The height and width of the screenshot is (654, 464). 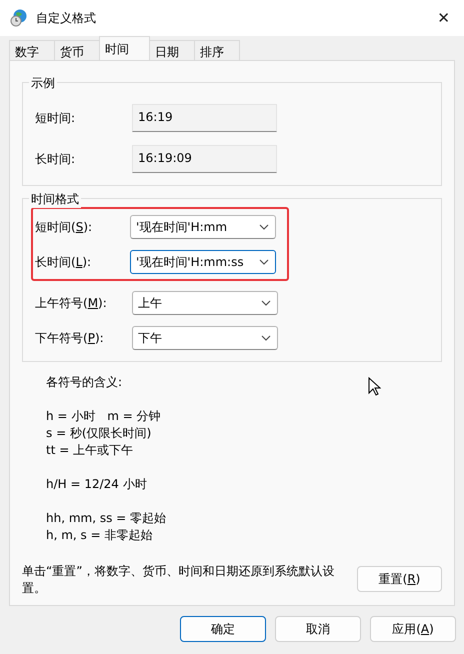 I want to click on legend-line: h/H = 12/24 小时, so click(x=97, y=484).